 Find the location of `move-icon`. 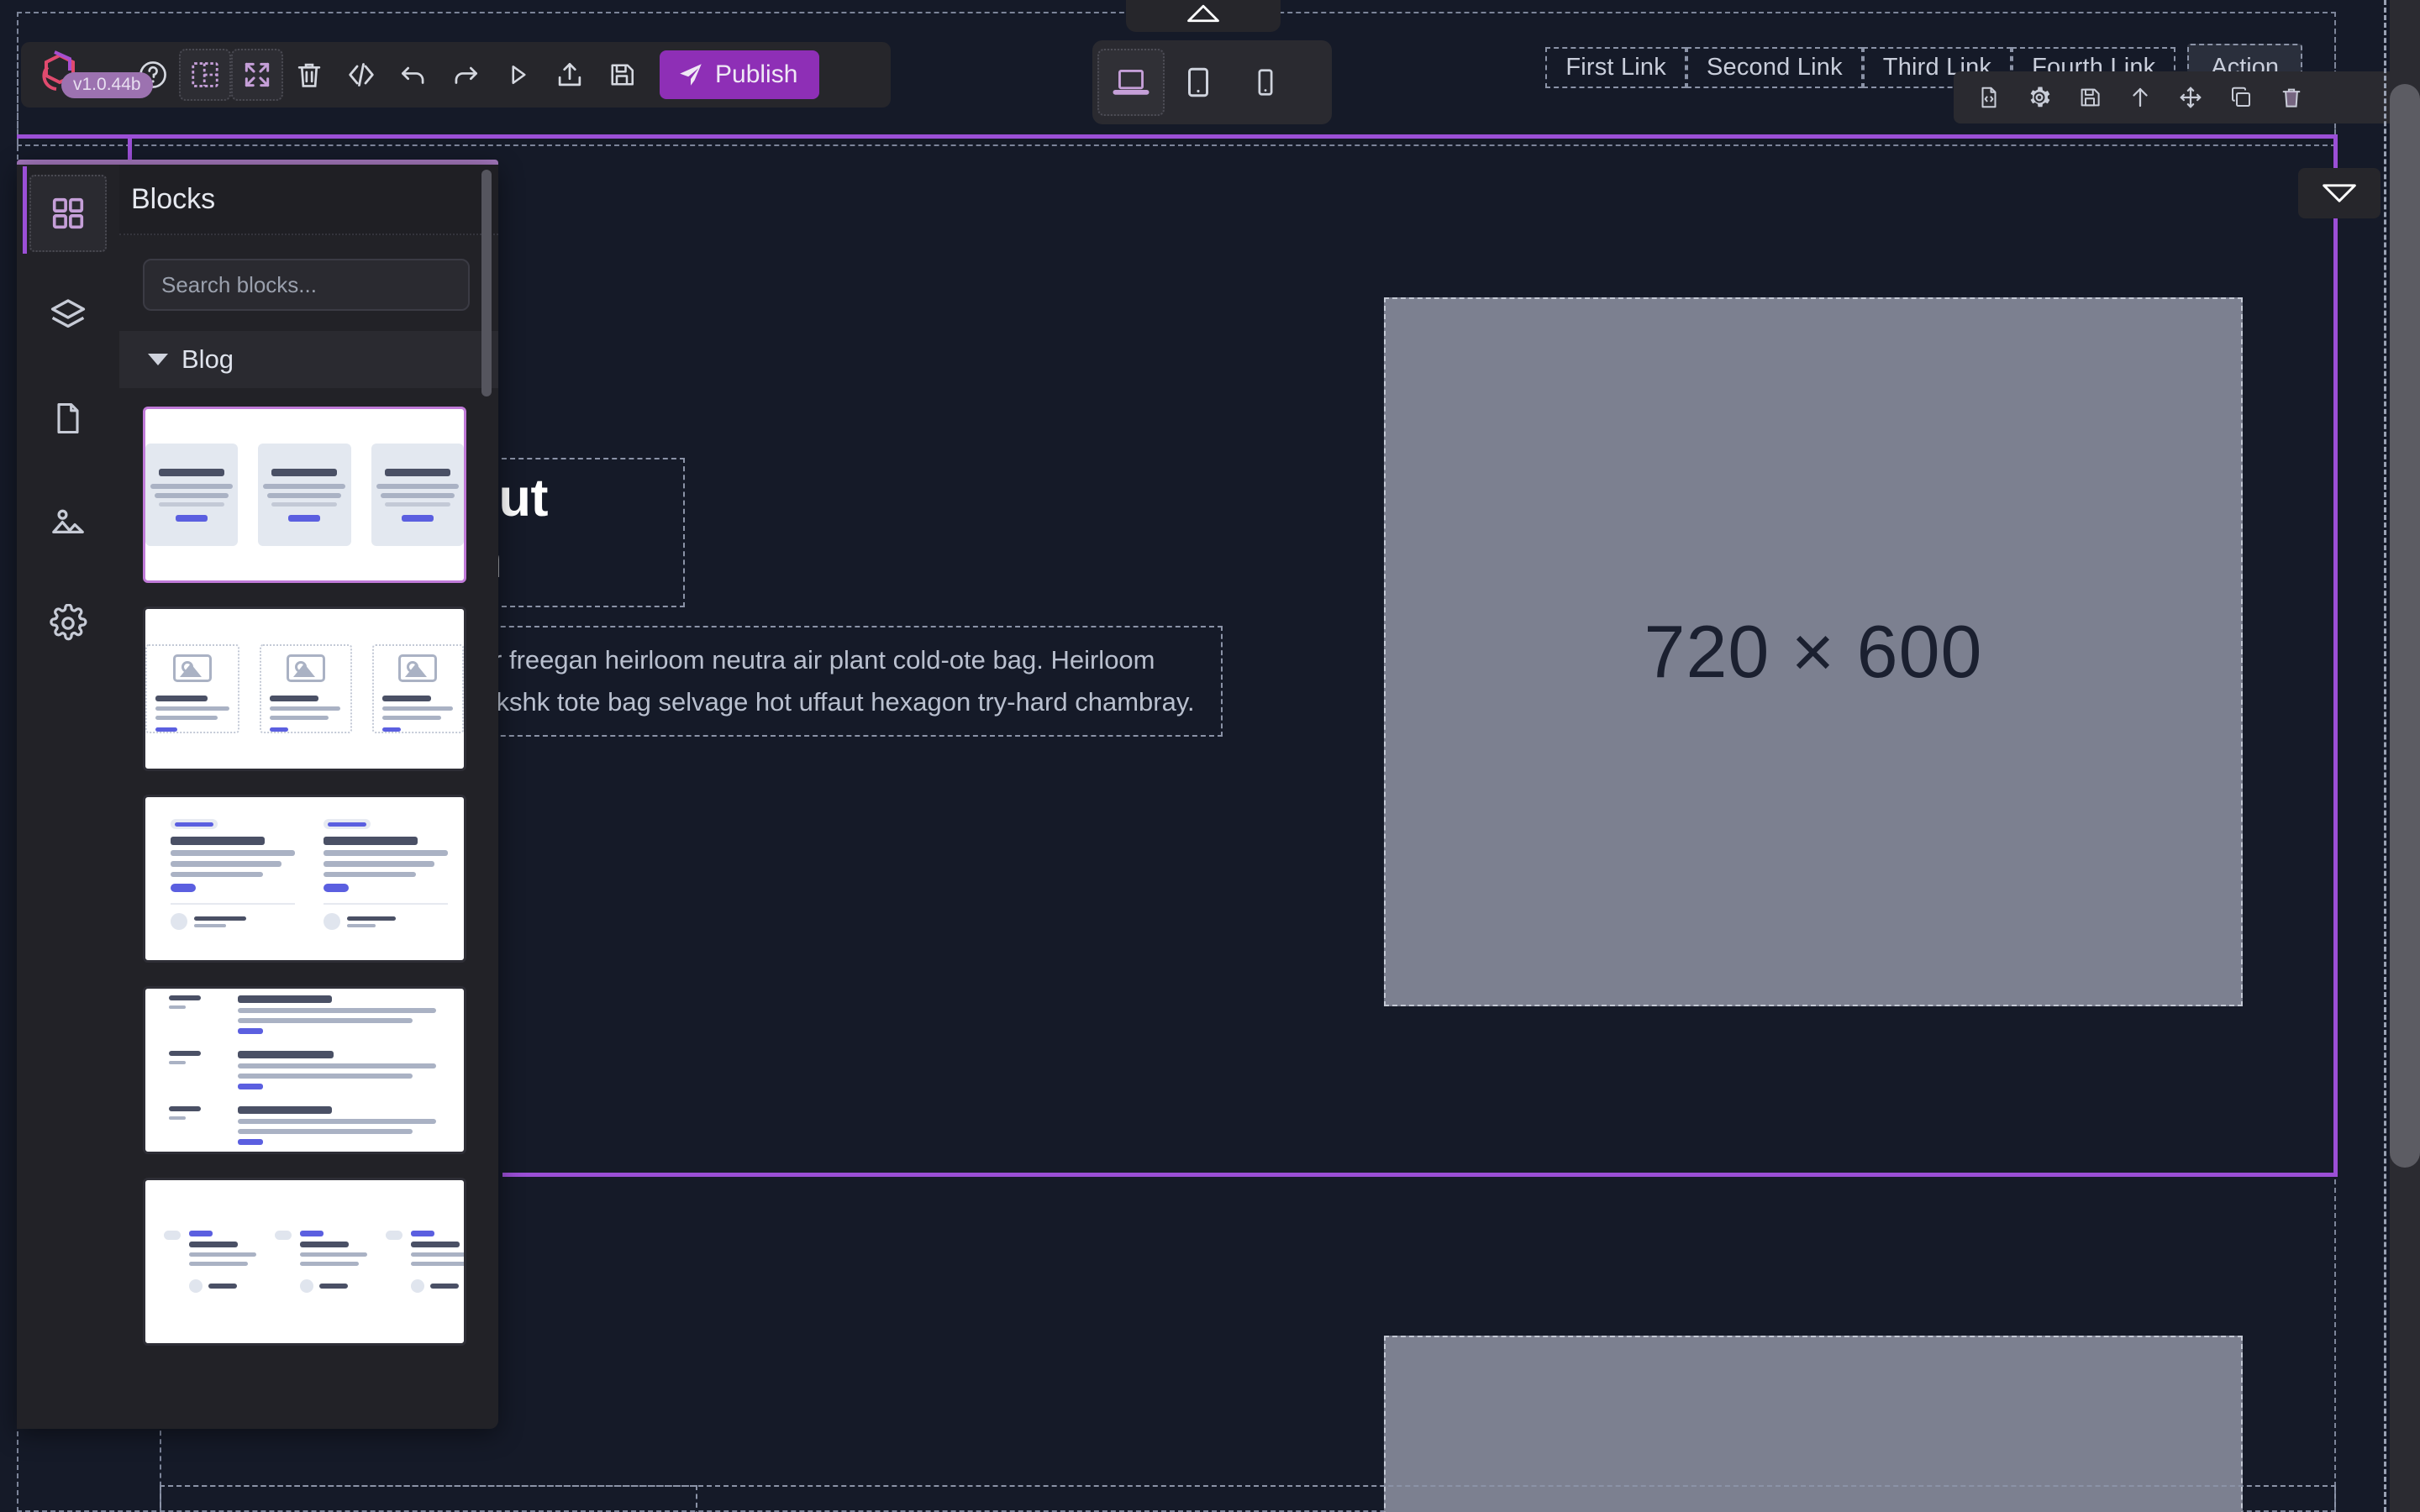

move-icon is located at coordinates (2191, 97).